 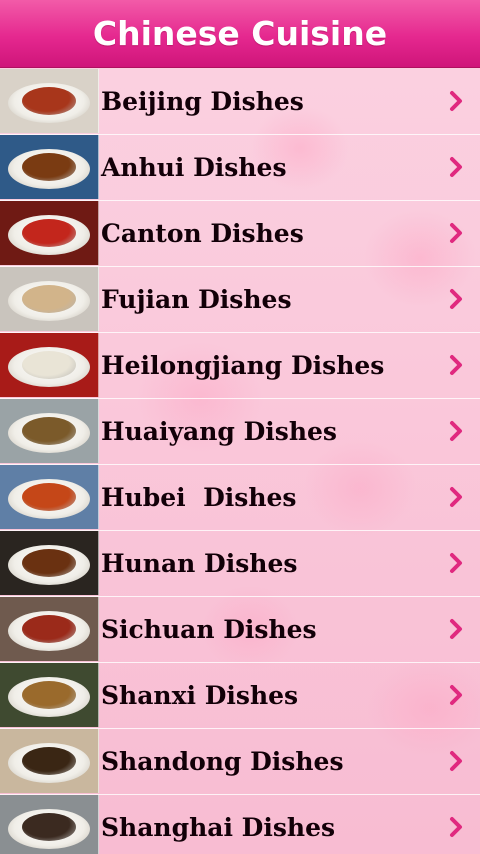 I want to click on app-header: Chinese Cuisine, so click(x=240, y=34).